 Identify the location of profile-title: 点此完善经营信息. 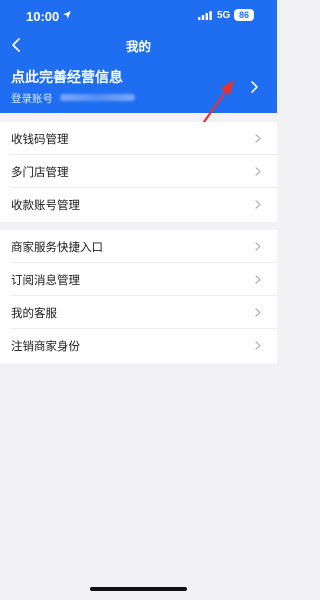
(67, 78).